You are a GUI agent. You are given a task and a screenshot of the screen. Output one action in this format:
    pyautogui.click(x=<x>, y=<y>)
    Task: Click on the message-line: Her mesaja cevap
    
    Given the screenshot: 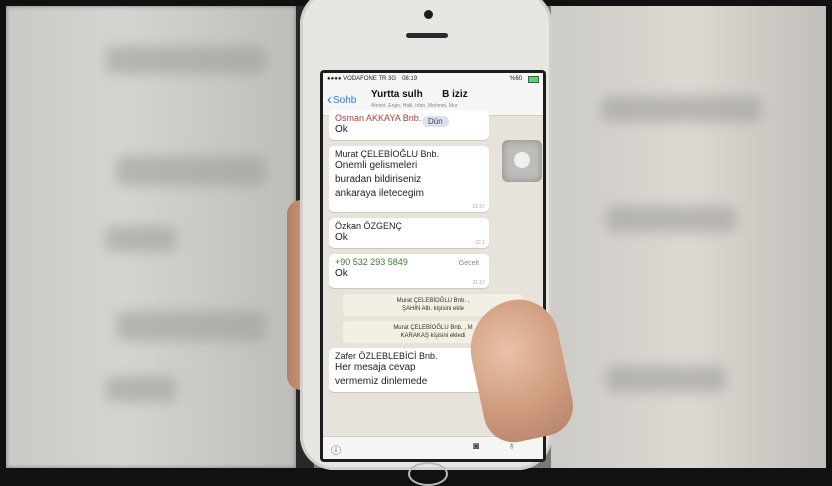 What is the action you would take?
    pyautogui.click(x=375, y=367)
    